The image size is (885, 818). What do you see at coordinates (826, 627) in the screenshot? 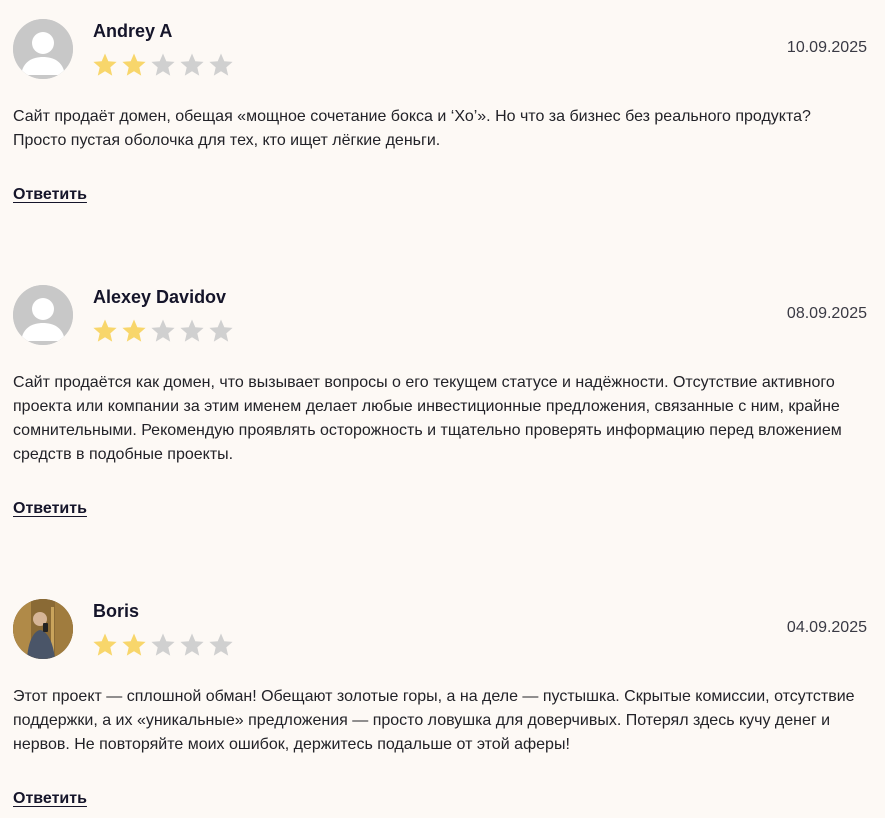
I see `review-date: 04.09.2025` at bounding box center [826, 627].